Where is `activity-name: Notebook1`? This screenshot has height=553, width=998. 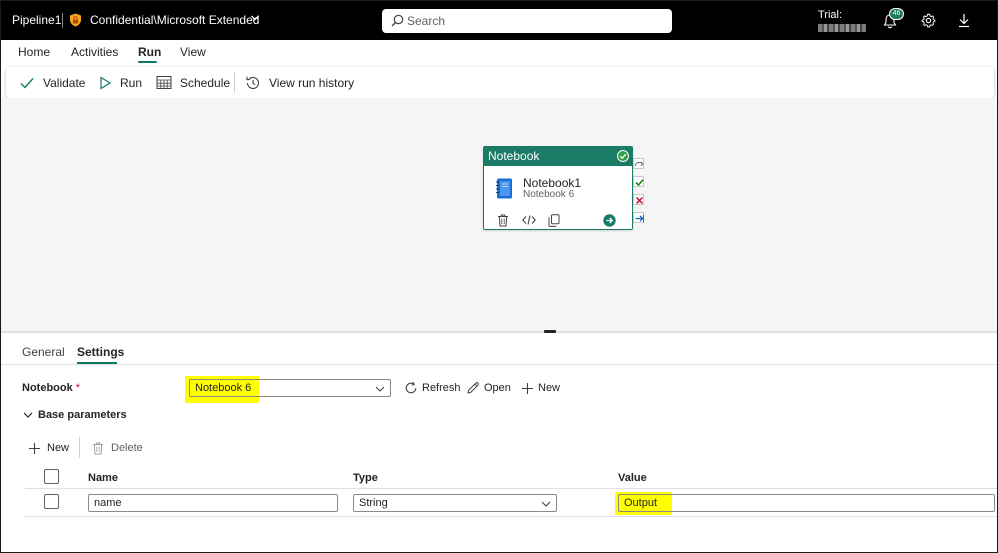
activity-name: Notebook1 is located at coordinates (552, 183).